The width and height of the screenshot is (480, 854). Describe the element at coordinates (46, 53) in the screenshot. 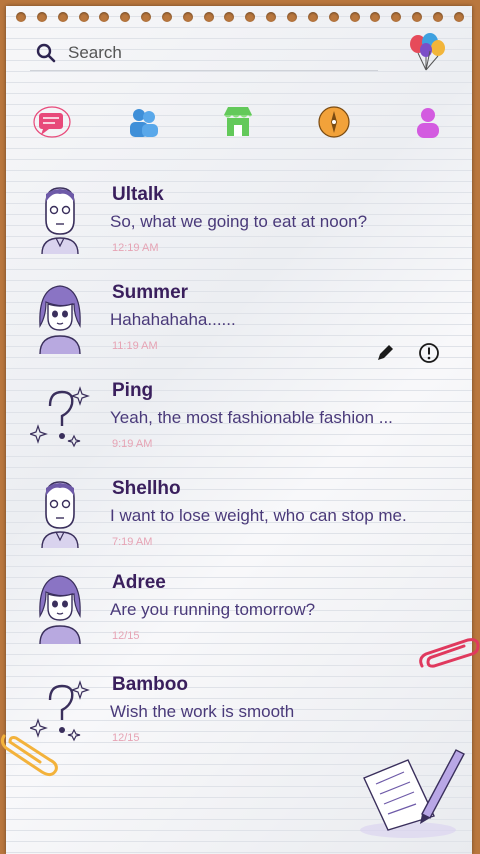

I see `search-icon` at that location.